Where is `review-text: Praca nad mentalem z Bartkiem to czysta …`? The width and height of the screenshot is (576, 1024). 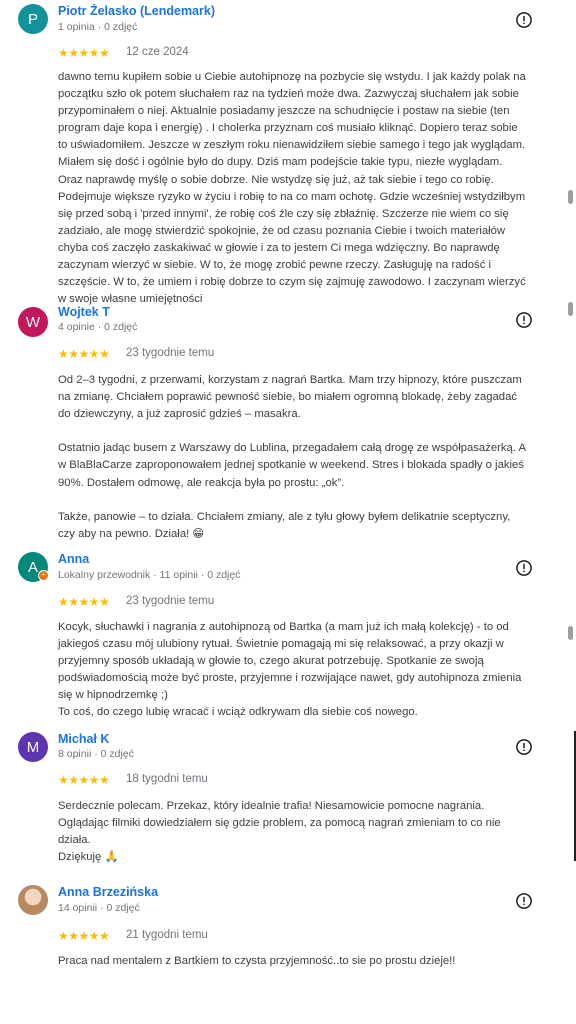 review-text: Praca nad mentalem z Bartkiem to czysta … is located at coordinates (257, 961).